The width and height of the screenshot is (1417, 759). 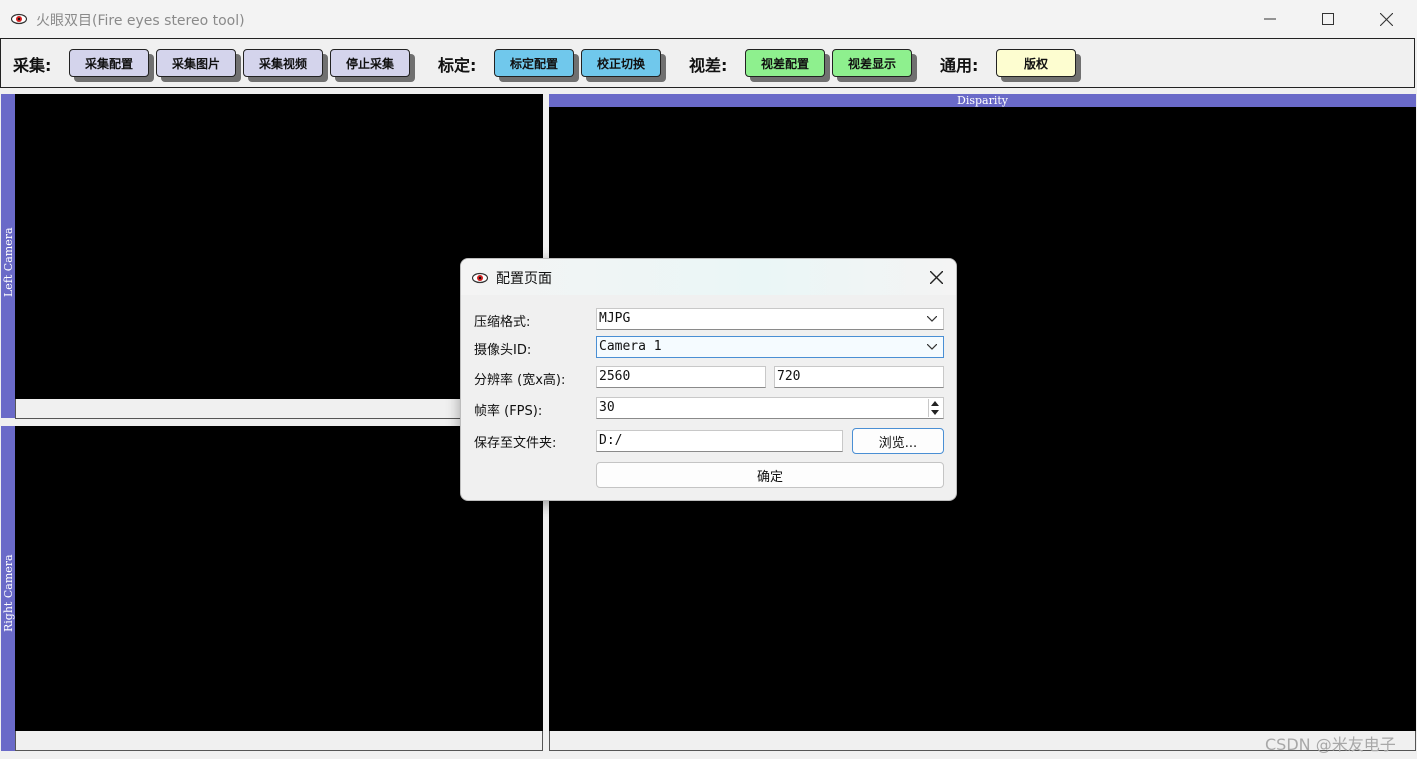 I want to click on capture-image-button: 采集图片, so click(x=196, y=63).